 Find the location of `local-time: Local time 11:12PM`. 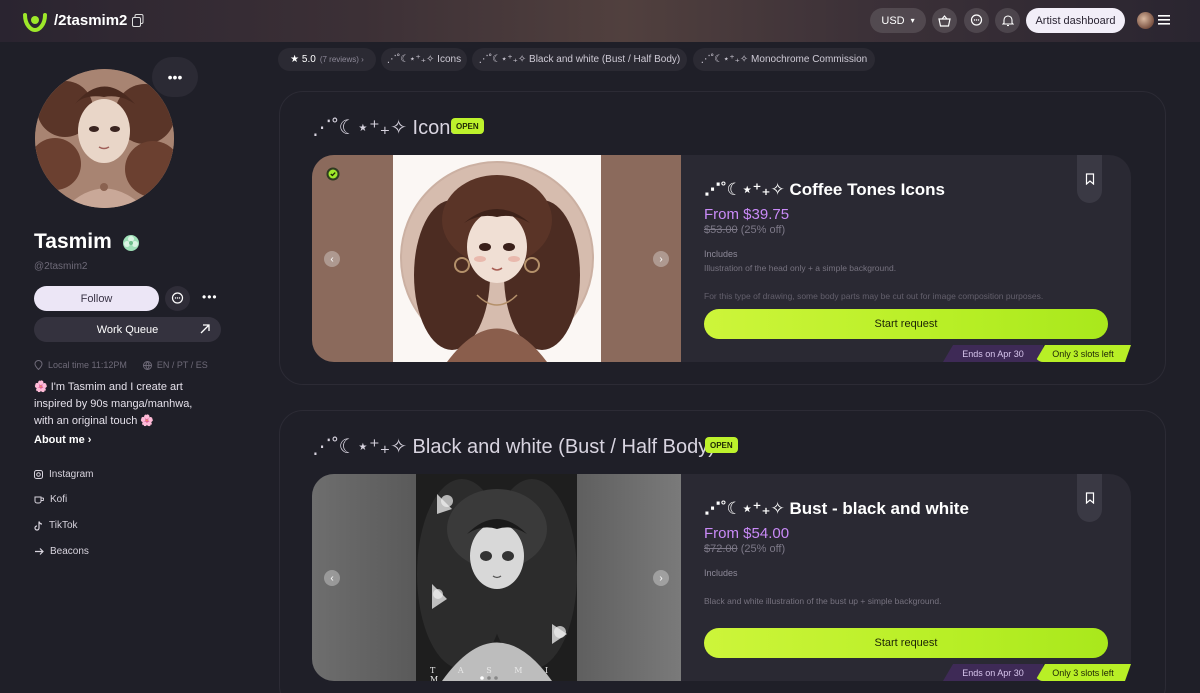

local-time: Local time 11:12PM is located at coordinates (87, 365).